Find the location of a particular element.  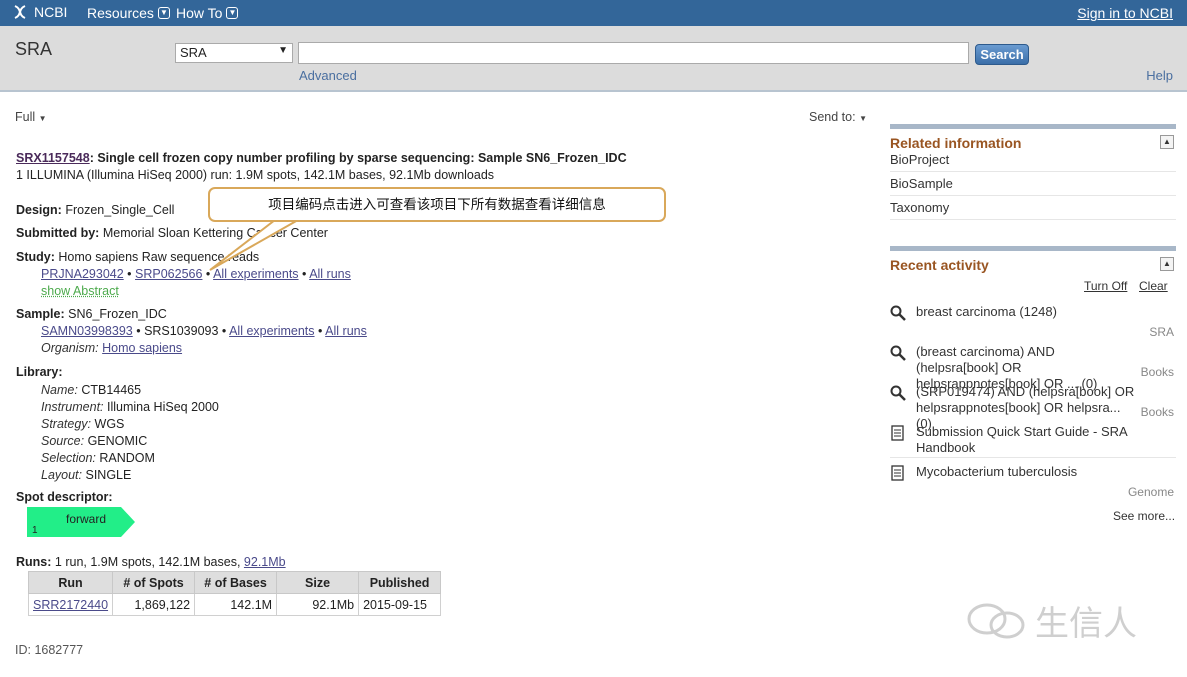

recent-item-db: Genome is located at coordinates (1150, 492).